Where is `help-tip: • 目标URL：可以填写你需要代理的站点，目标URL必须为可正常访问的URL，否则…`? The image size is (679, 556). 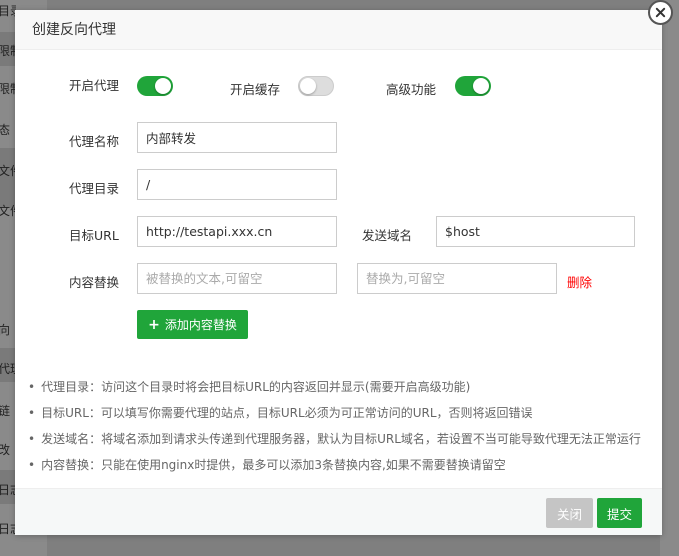
help-tip: • 目标URL：可以填写你需要代理的站点，目标URL必须为可正常访问的URL，否则… is located at coordinates (280, 413).